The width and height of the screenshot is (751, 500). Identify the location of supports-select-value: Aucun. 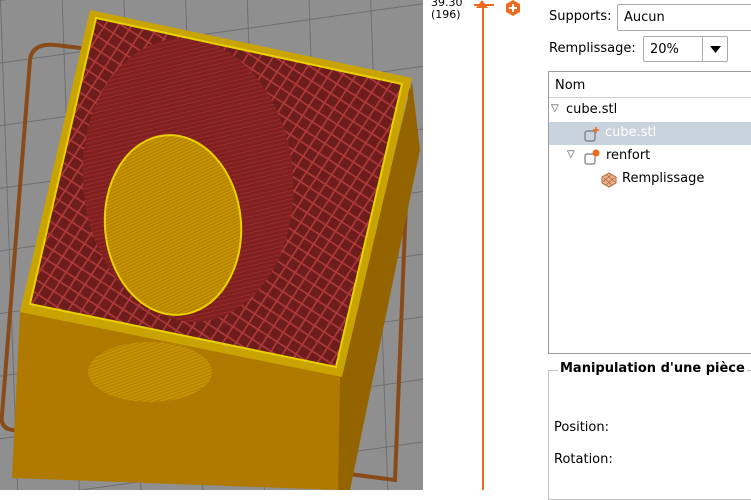
(644, 17).